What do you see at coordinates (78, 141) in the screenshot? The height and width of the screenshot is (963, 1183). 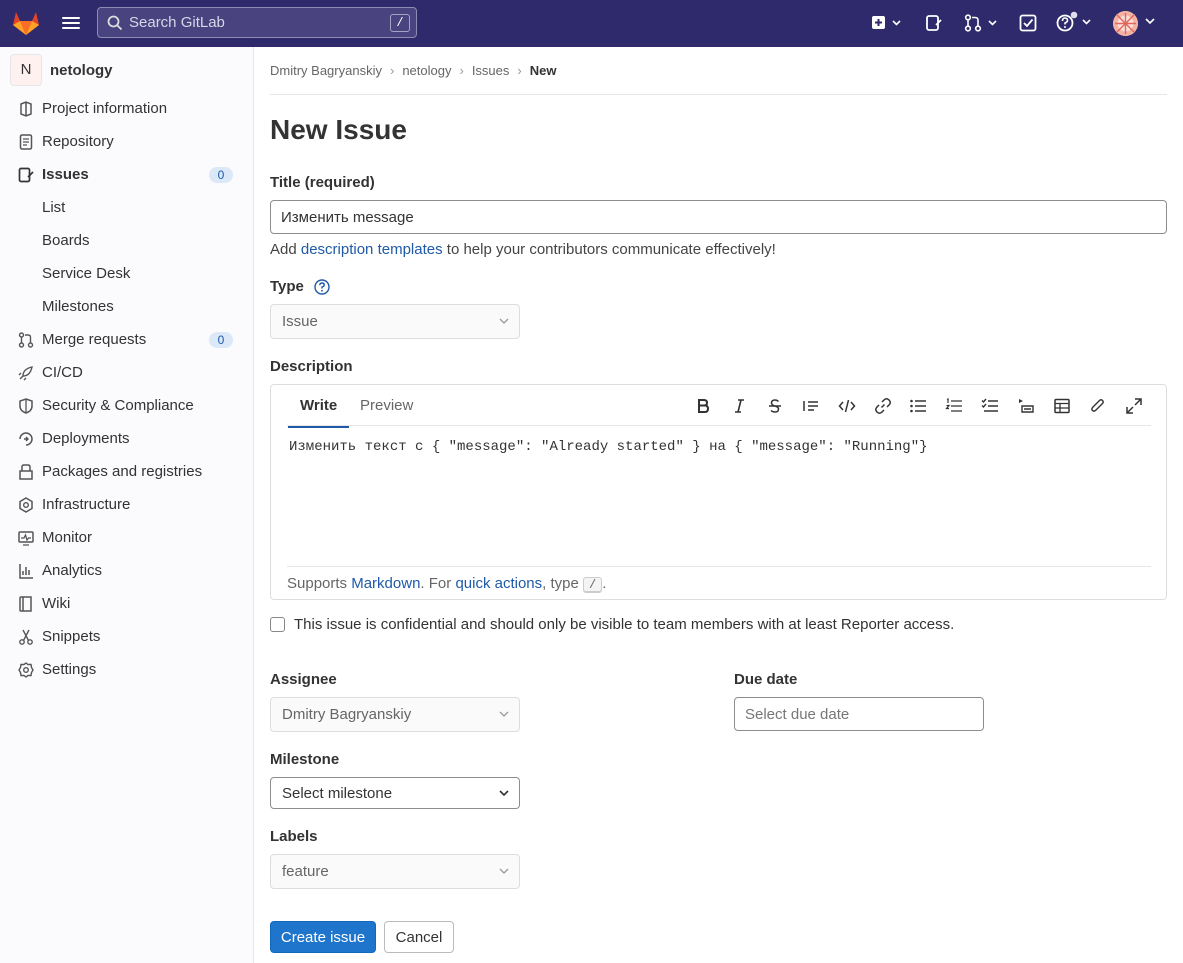 I see `sidebar-item-label: Repository` at bounding box center [78, 141].